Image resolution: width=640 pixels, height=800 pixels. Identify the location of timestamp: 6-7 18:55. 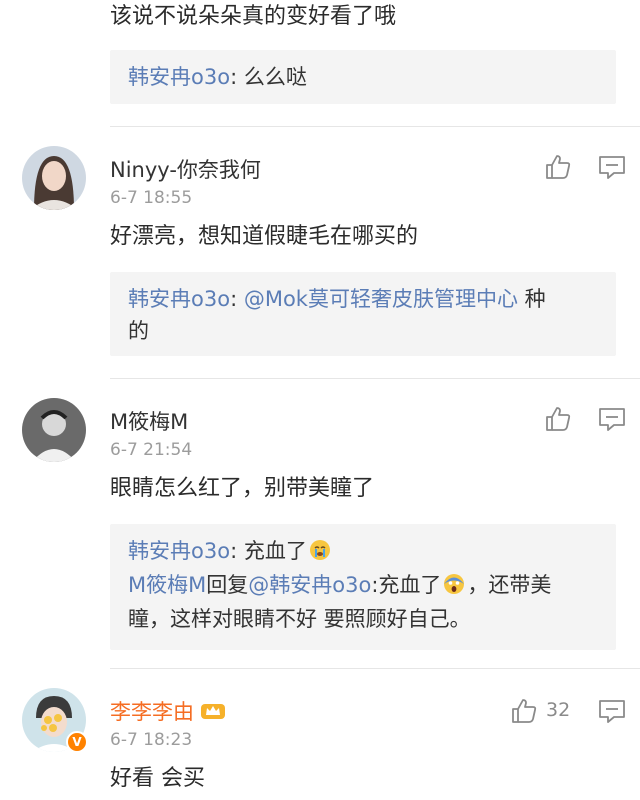
(151, 198).